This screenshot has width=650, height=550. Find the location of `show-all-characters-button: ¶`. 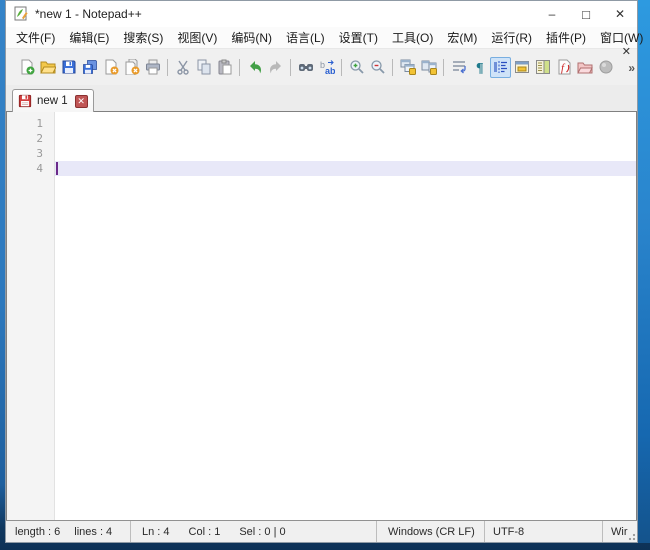

show-all-characters-button: ¶ is located at coordinates (479, 67).